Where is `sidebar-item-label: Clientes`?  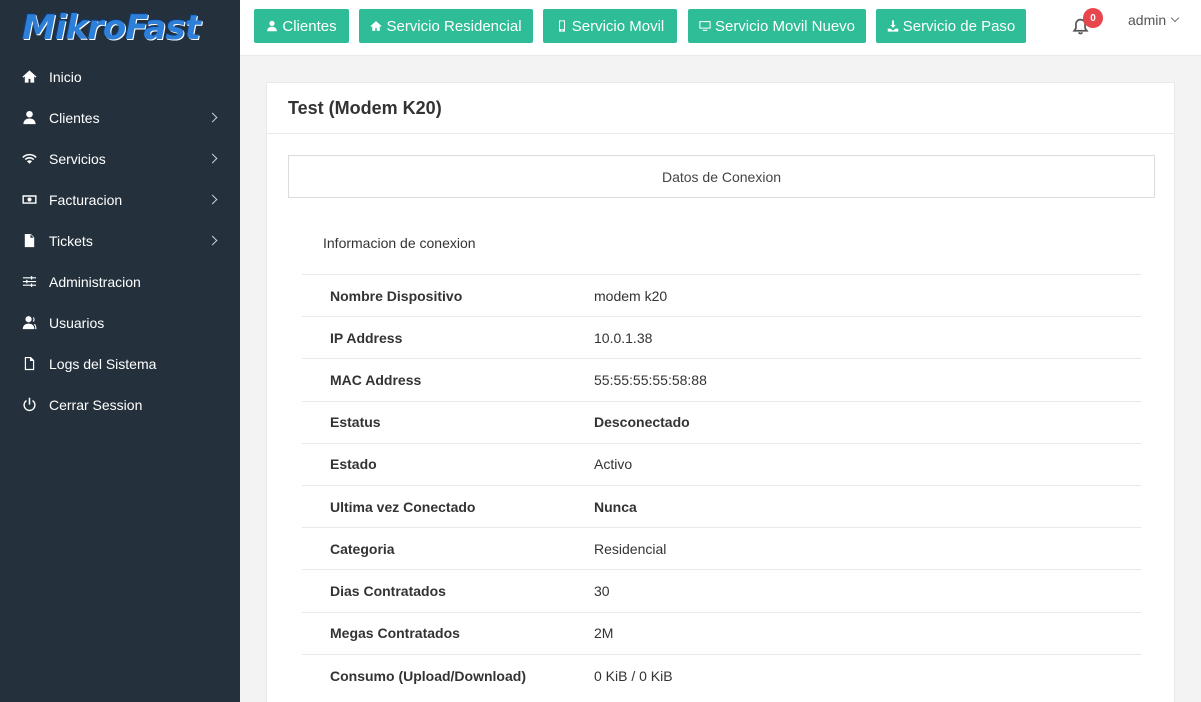 sidebar-item-label: Clientes is located at coordinates (74, 117).